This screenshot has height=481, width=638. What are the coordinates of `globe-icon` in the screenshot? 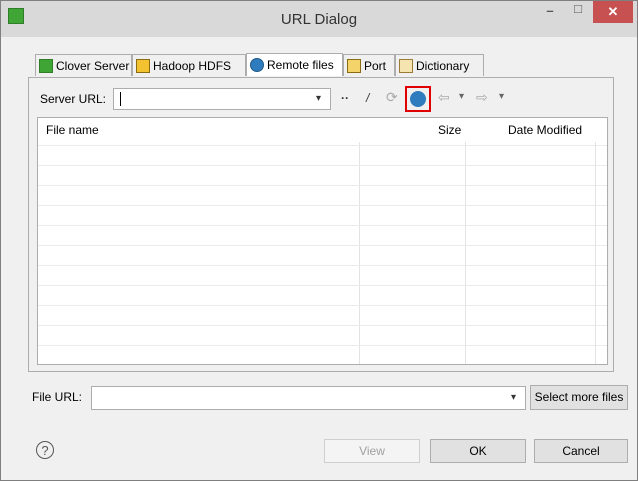 It's located at (257, 65).